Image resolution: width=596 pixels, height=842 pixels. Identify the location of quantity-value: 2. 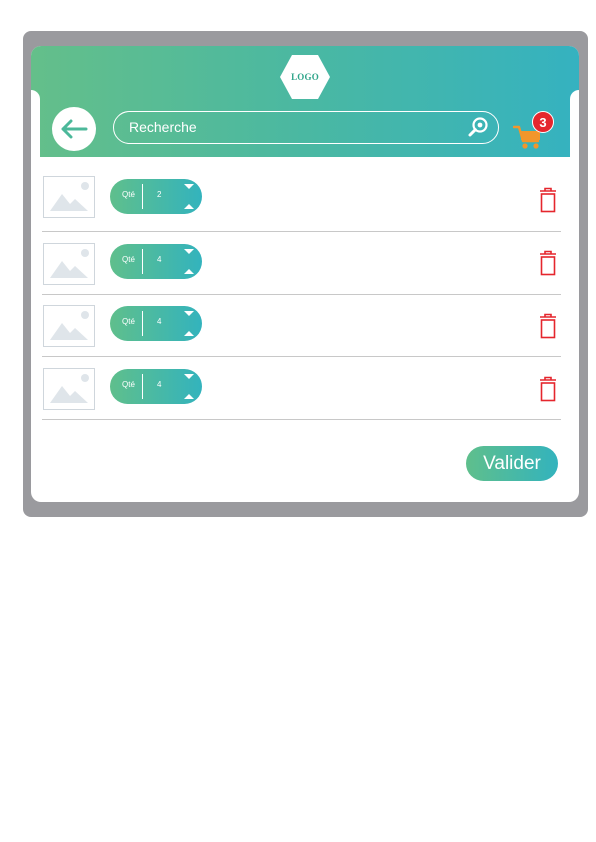
(159, 194).